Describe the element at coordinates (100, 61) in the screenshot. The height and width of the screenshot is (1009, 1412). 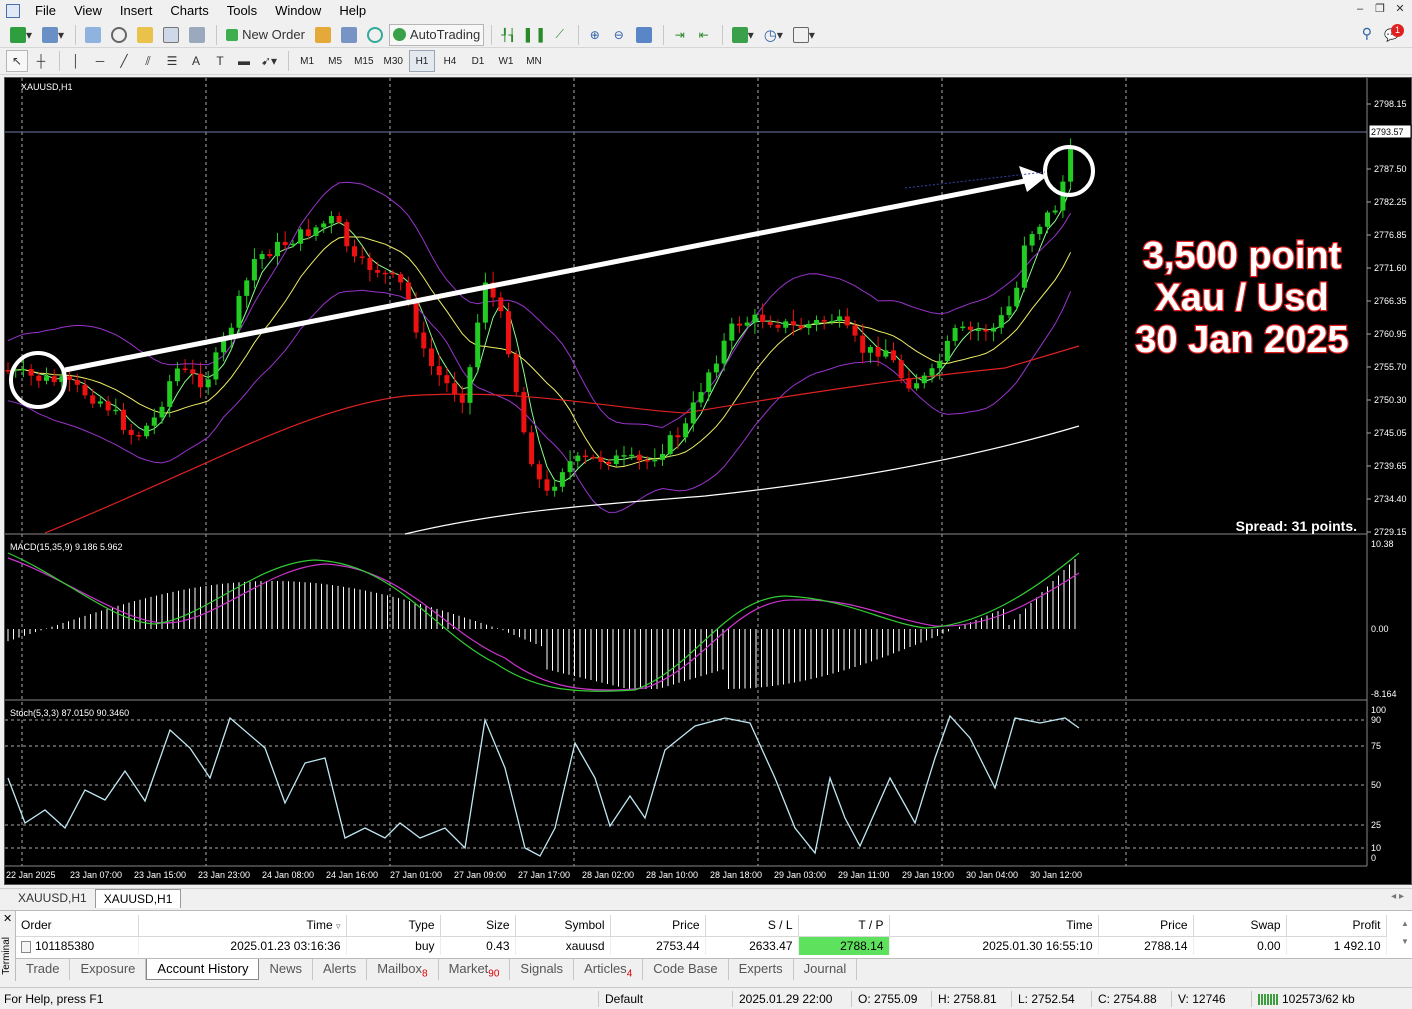
I see `horizontal-line-button: ─` at that location.